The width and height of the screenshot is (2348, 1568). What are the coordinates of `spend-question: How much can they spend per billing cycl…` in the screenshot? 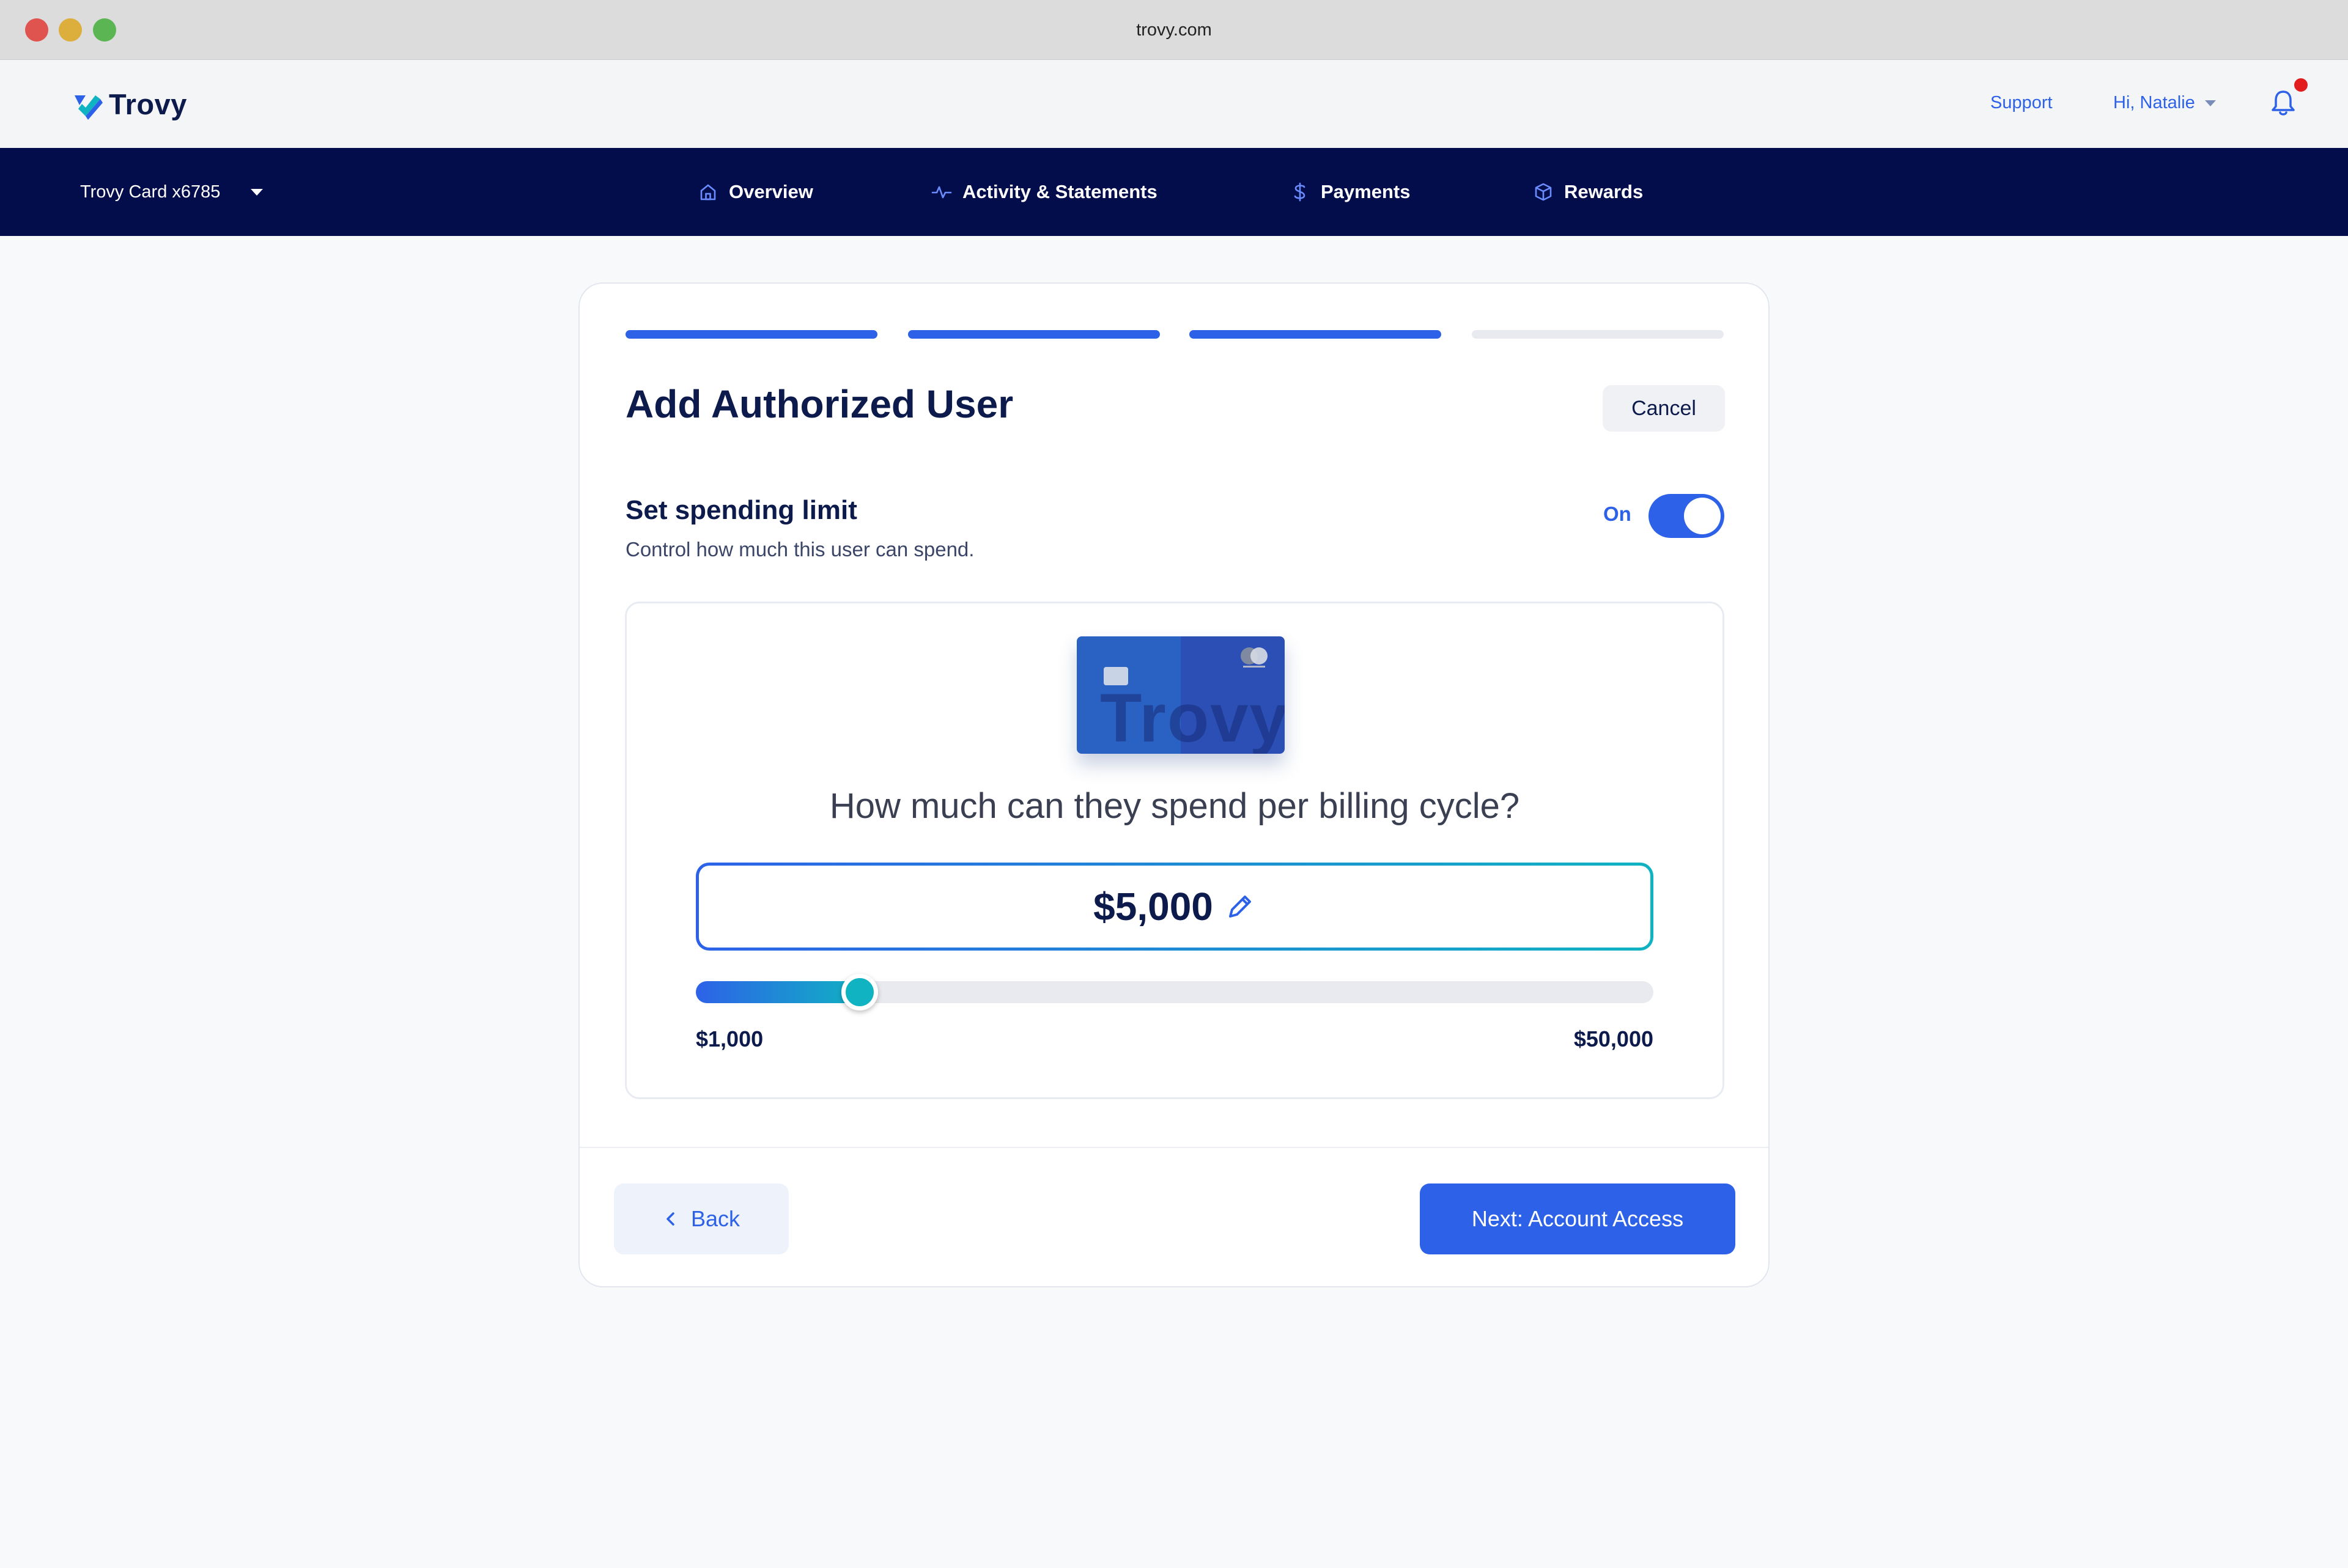 It's located at (1174, 806).